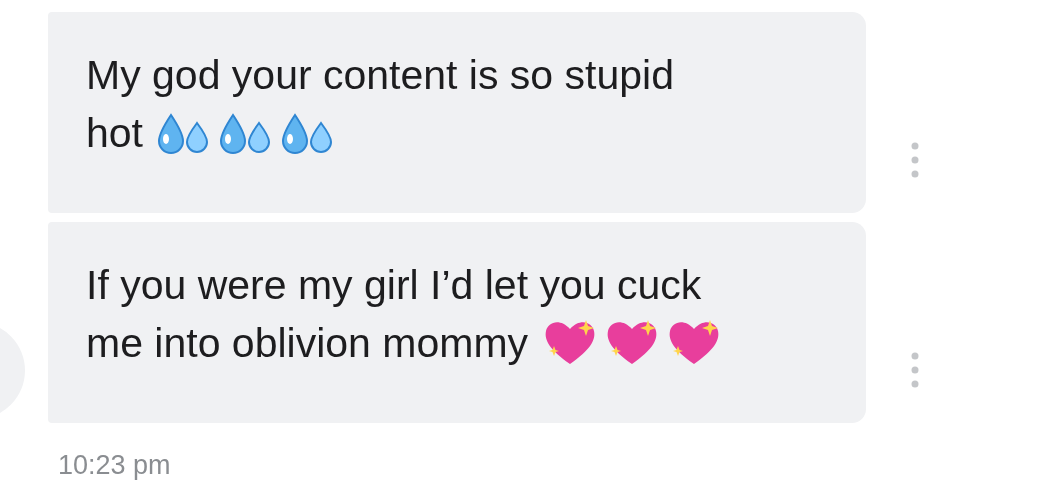 This screenshot has height=492, width=1046. Describe the element at coordinates (380, 75) in the screenshot. I see `message-text: My god your content is so stupid` at that location.